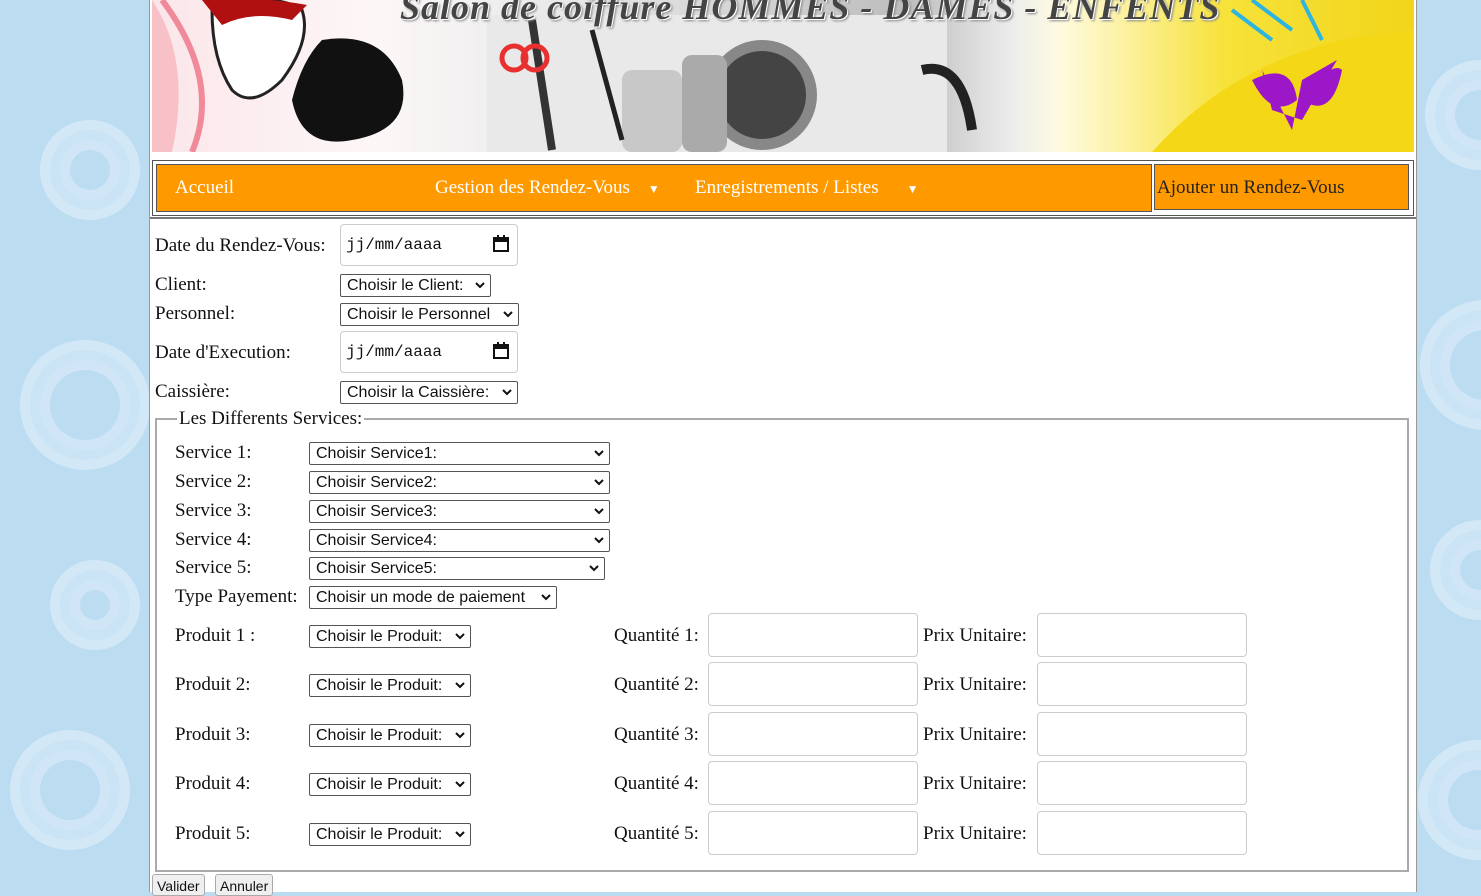 The height and width of the screenshot is (896, 1481). What do you see at coordinates (1142, 734) in the screenshot?
I see `unit-price-3-input` at bounding box center [1142, 734].